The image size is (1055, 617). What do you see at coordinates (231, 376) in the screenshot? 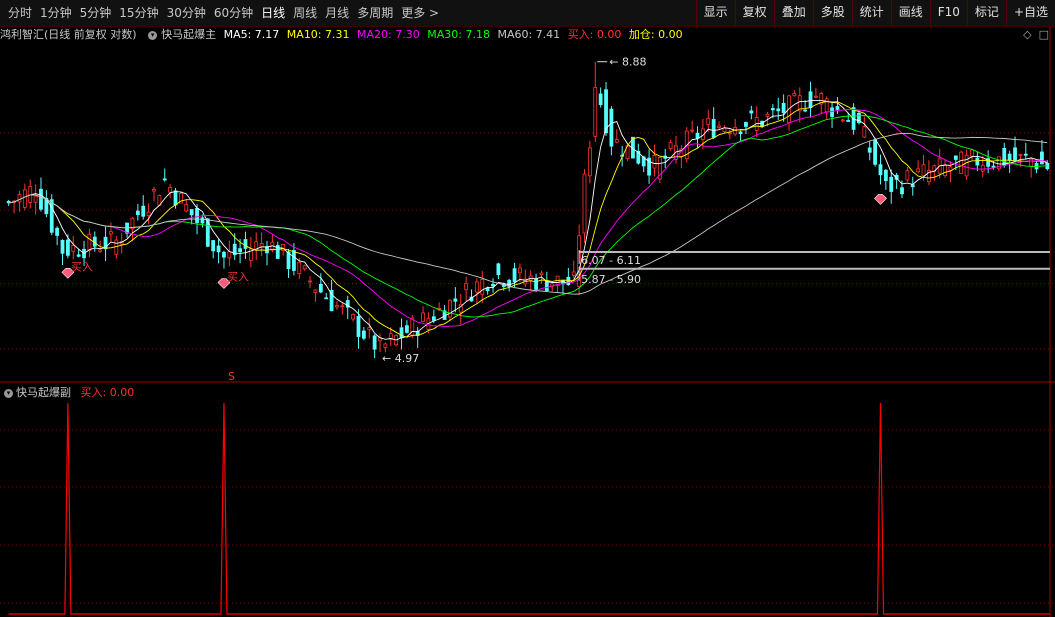
I see `s-marker: S` at bounding box center [231, 376].